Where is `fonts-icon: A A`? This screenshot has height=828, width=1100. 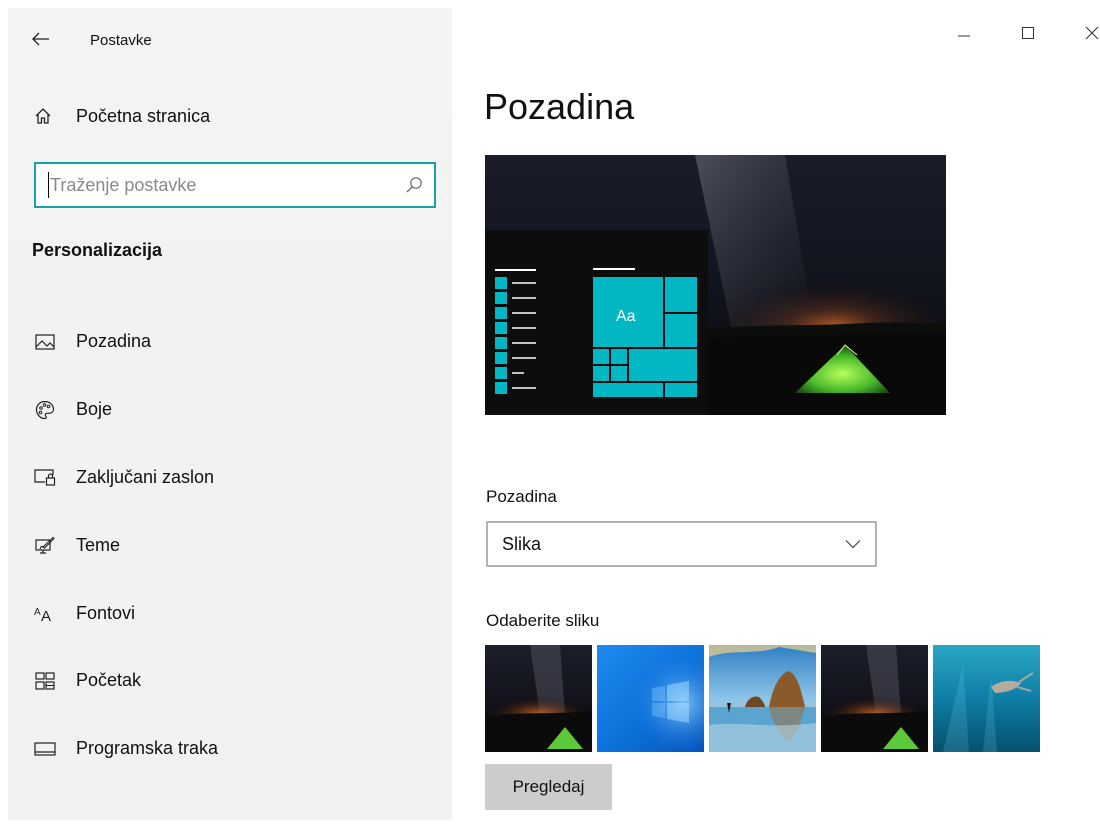
fonts-icon: A A is located at coordinates (45, 613).